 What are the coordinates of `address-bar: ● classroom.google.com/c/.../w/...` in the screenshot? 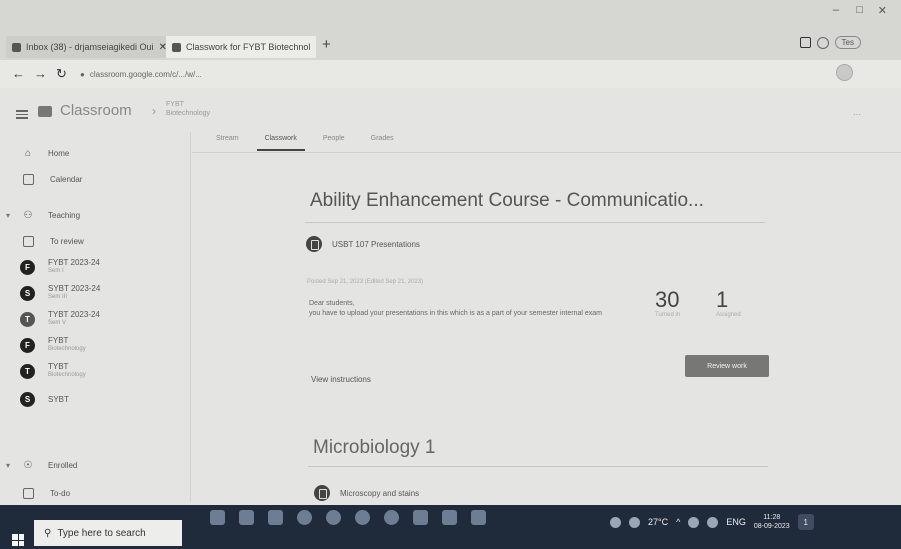 It's located at (450, 74).